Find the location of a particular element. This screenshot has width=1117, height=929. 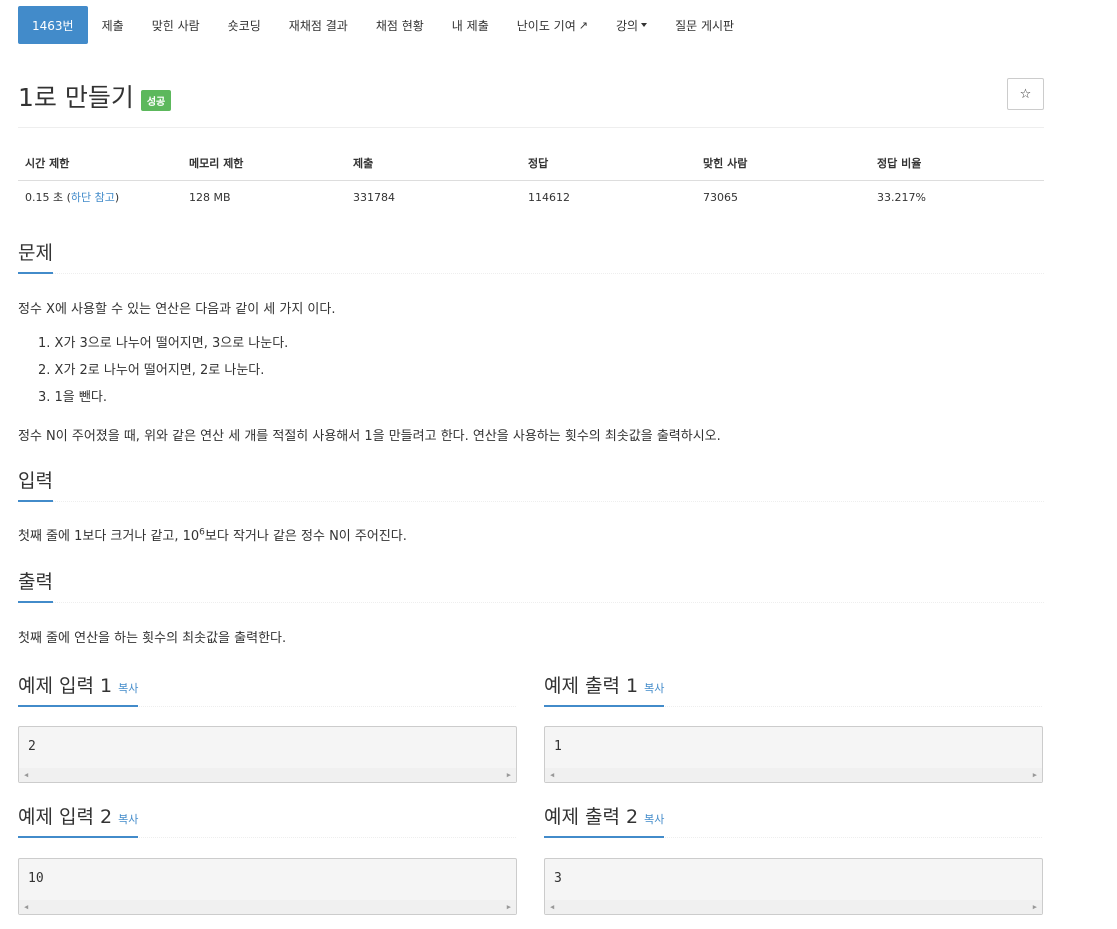

output-description: 첫째 줄에 연산을 하는 횟수의 최솟값을 출력한다. is located at coordinates (152, 638).